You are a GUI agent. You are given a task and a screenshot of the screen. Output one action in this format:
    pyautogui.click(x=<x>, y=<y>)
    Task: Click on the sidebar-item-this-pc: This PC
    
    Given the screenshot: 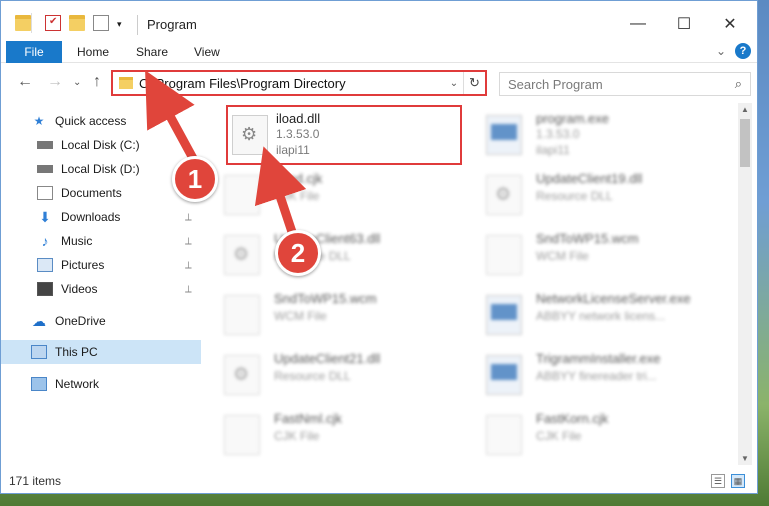 What is the action you would take?
    pyautogui.click(x=101, y=352)
    